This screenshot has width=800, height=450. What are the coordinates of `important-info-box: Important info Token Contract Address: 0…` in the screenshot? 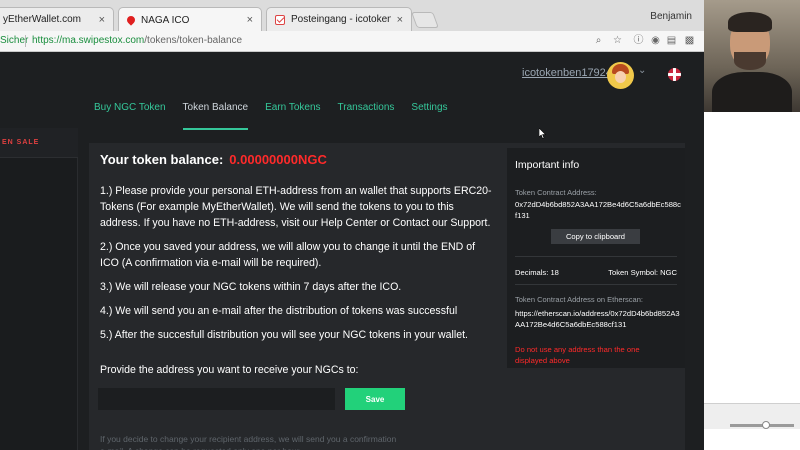 It's located at (596, 258).